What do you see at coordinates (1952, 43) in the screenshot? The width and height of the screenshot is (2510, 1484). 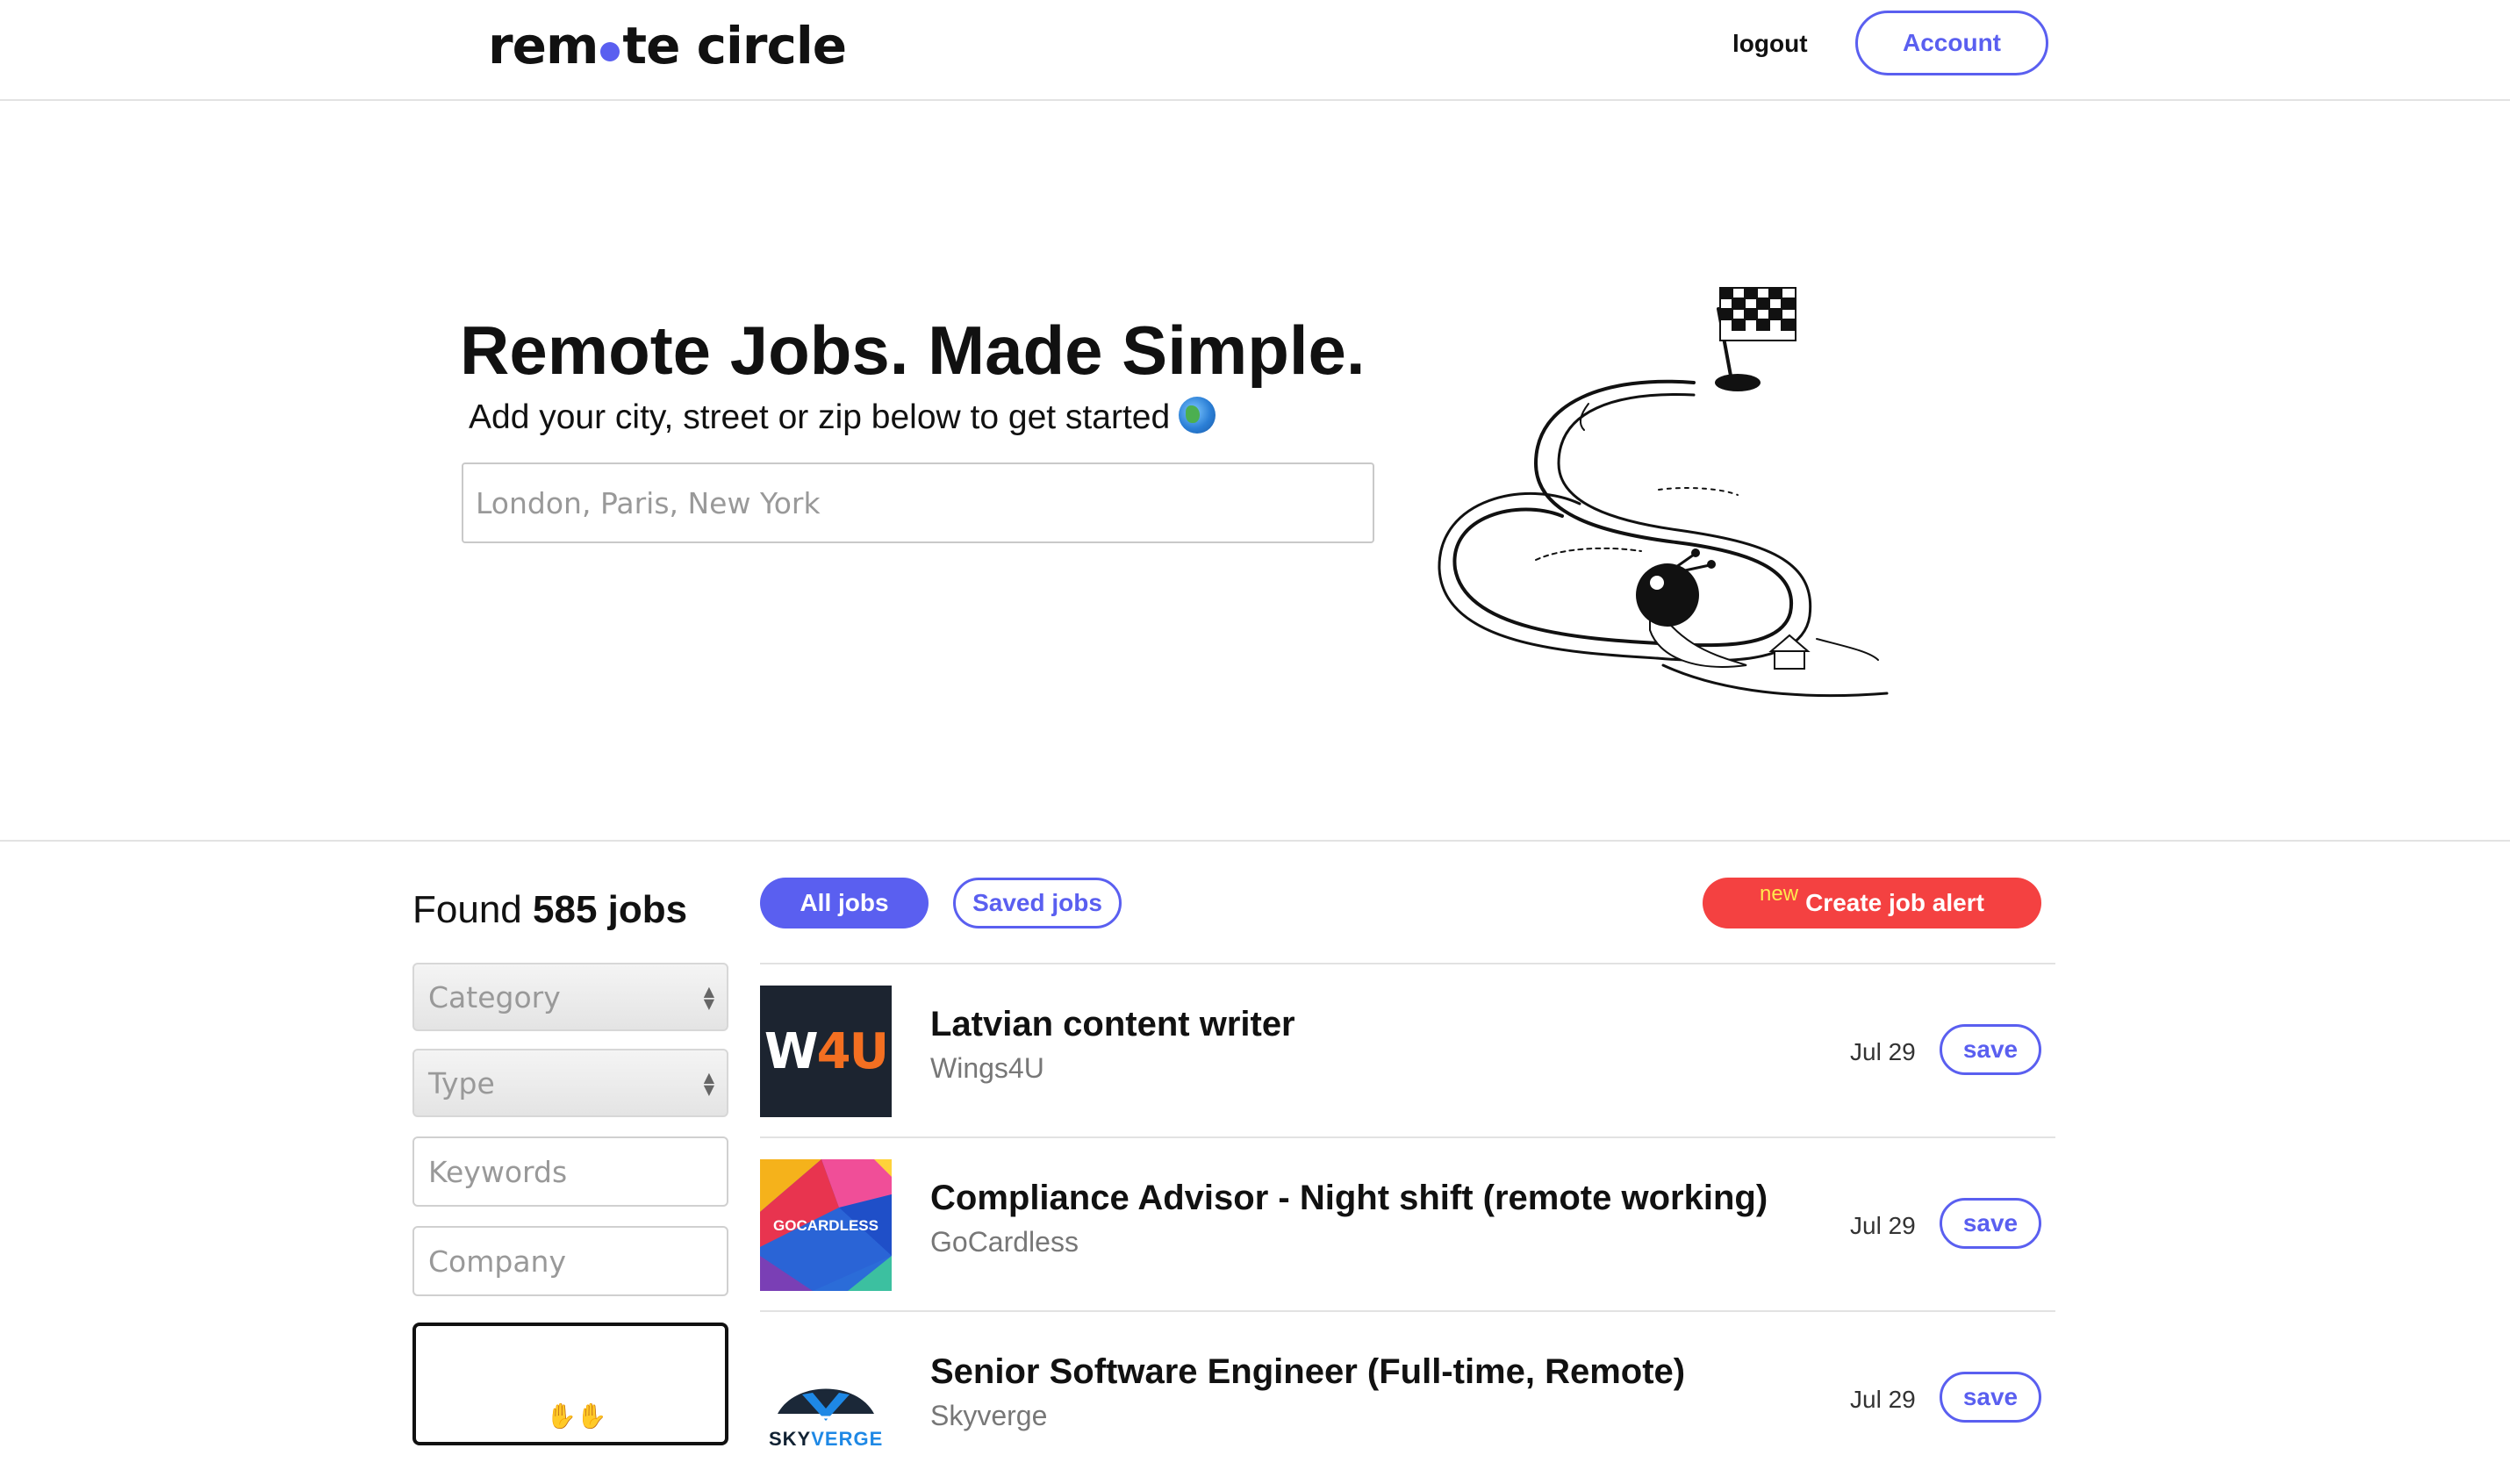 I see `account-button: Account` at bounding box center [1952, 43].